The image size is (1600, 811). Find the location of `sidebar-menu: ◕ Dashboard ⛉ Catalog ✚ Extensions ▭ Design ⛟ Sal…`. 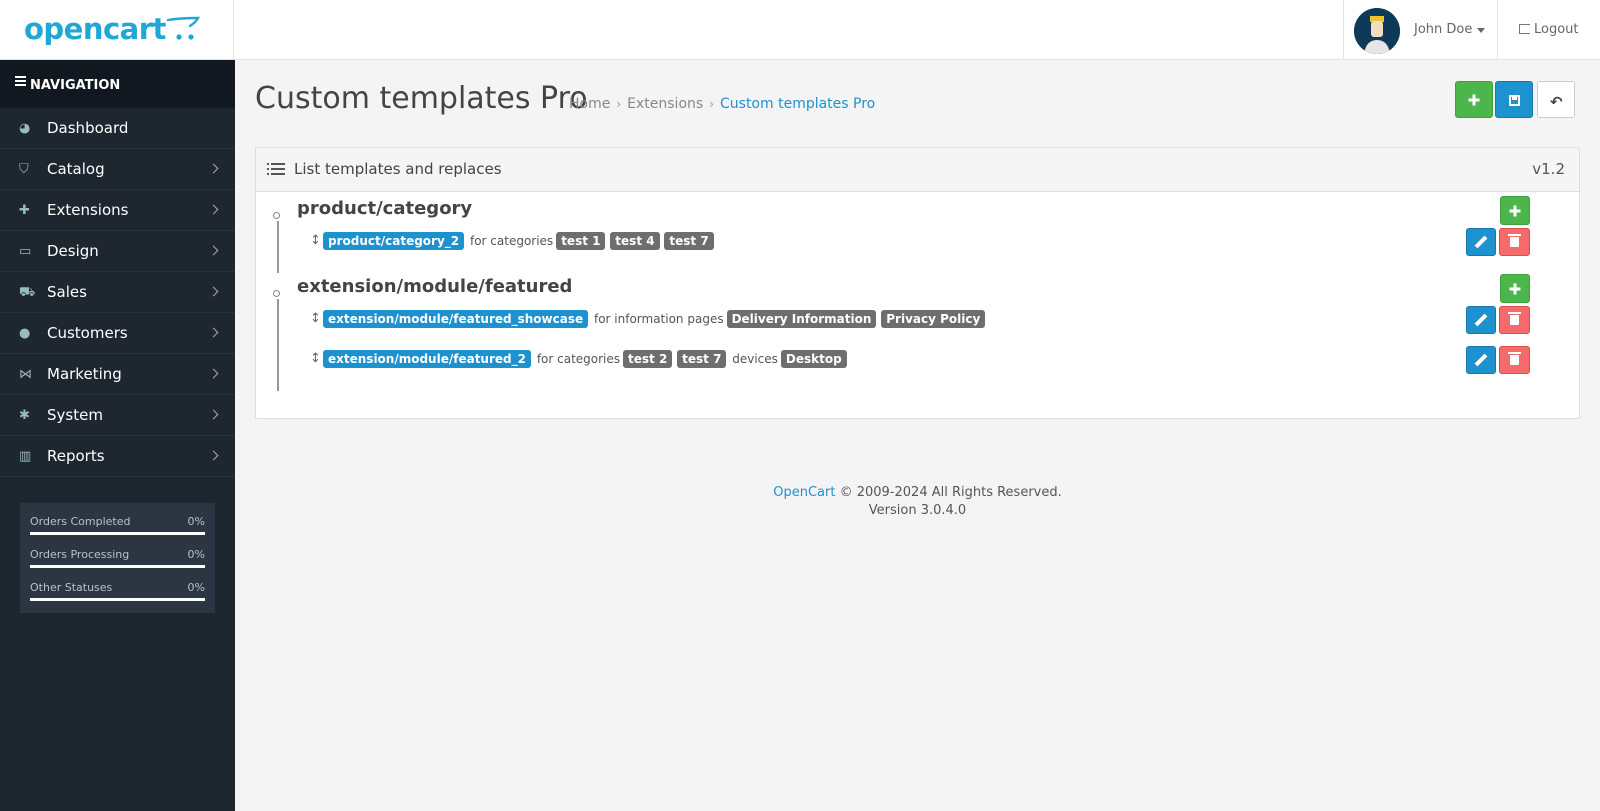

sidebar-menu: ◕ Dashboard ⛉ Catalog ✚ Extensions ▭ Design ⛟ Sal… is located at coordinates (117, 292).